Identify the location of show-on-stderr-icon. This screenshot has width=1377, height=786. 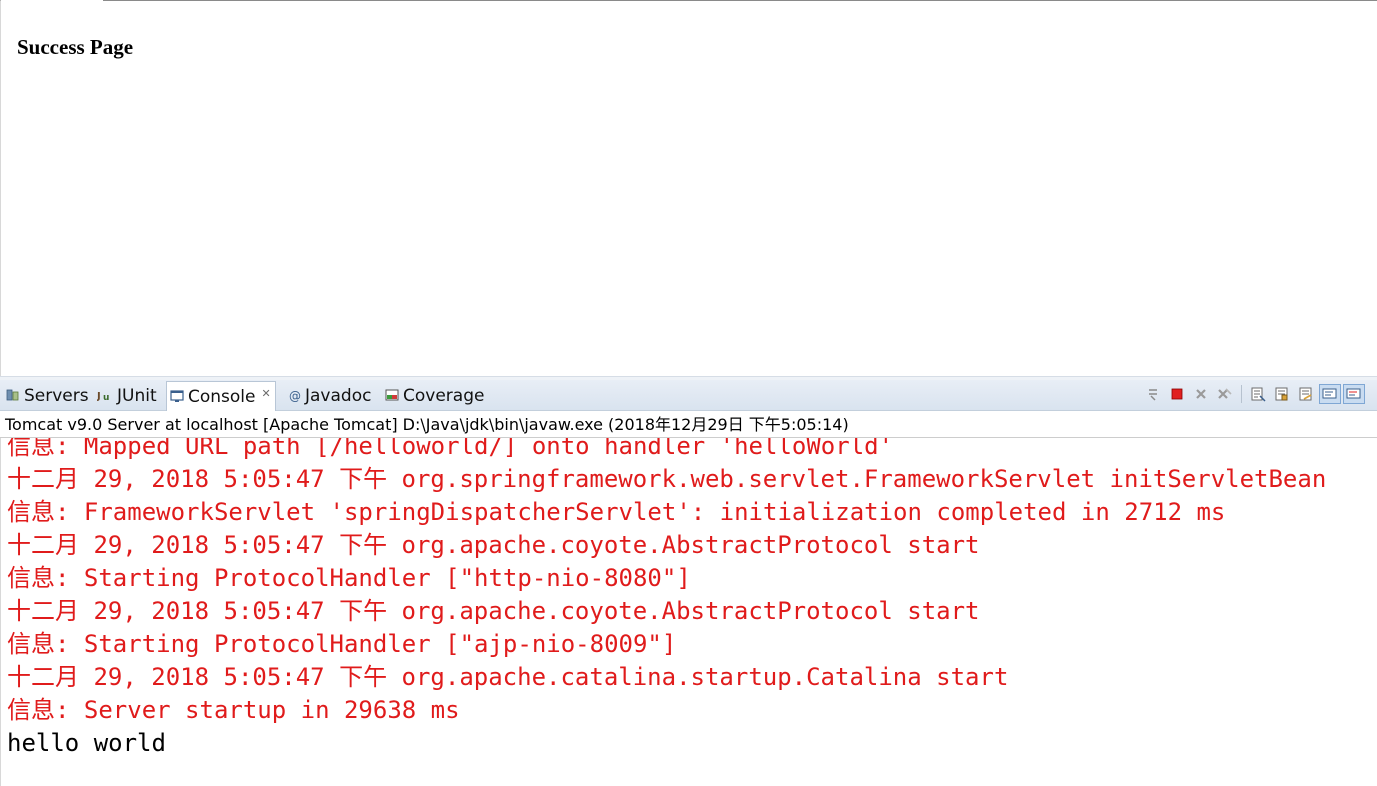
(1354, 394).